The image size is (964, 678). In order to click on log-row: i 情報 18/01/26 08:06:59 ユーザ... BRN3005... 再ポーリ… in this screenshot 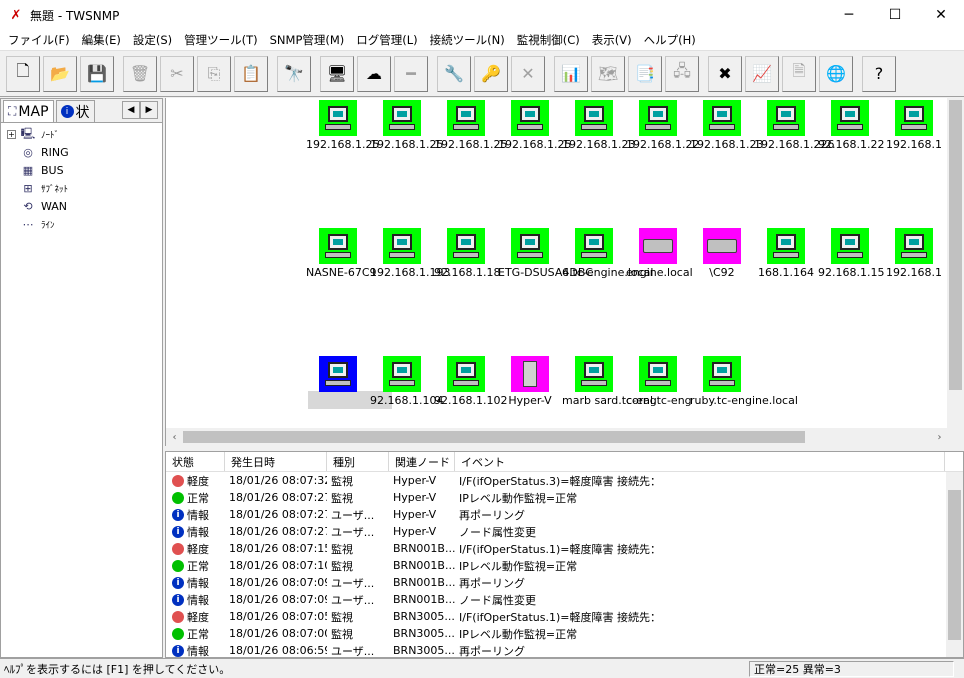, I will do `click(564, 649)`.